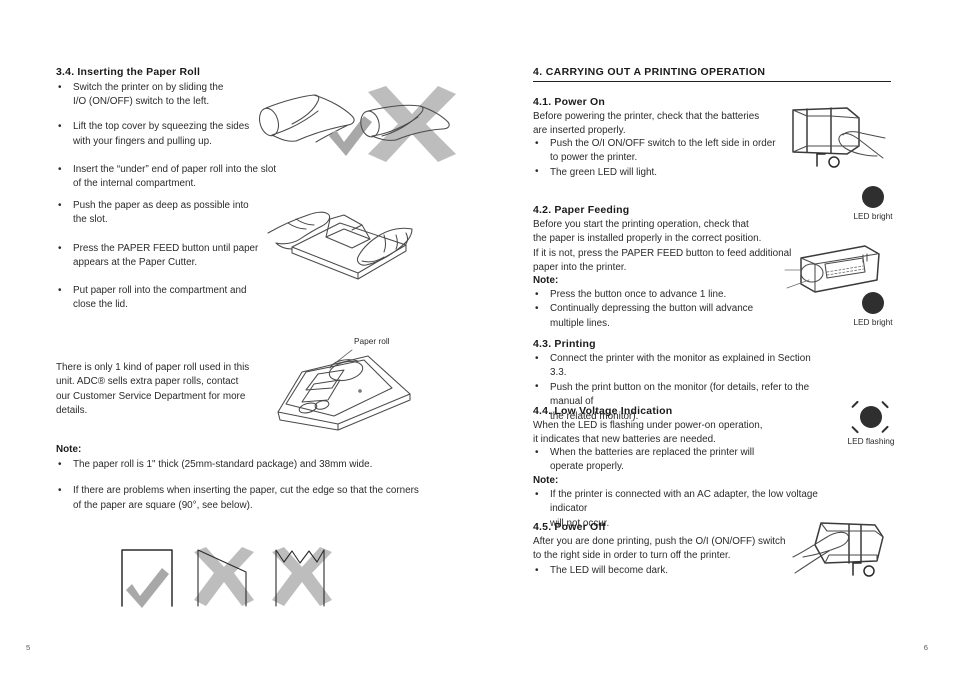 This screenshot has height=678, width=954. Describe the element at coordinates (147, 578) in the screenshot. I see `paper-corner-square-correct` at that location.